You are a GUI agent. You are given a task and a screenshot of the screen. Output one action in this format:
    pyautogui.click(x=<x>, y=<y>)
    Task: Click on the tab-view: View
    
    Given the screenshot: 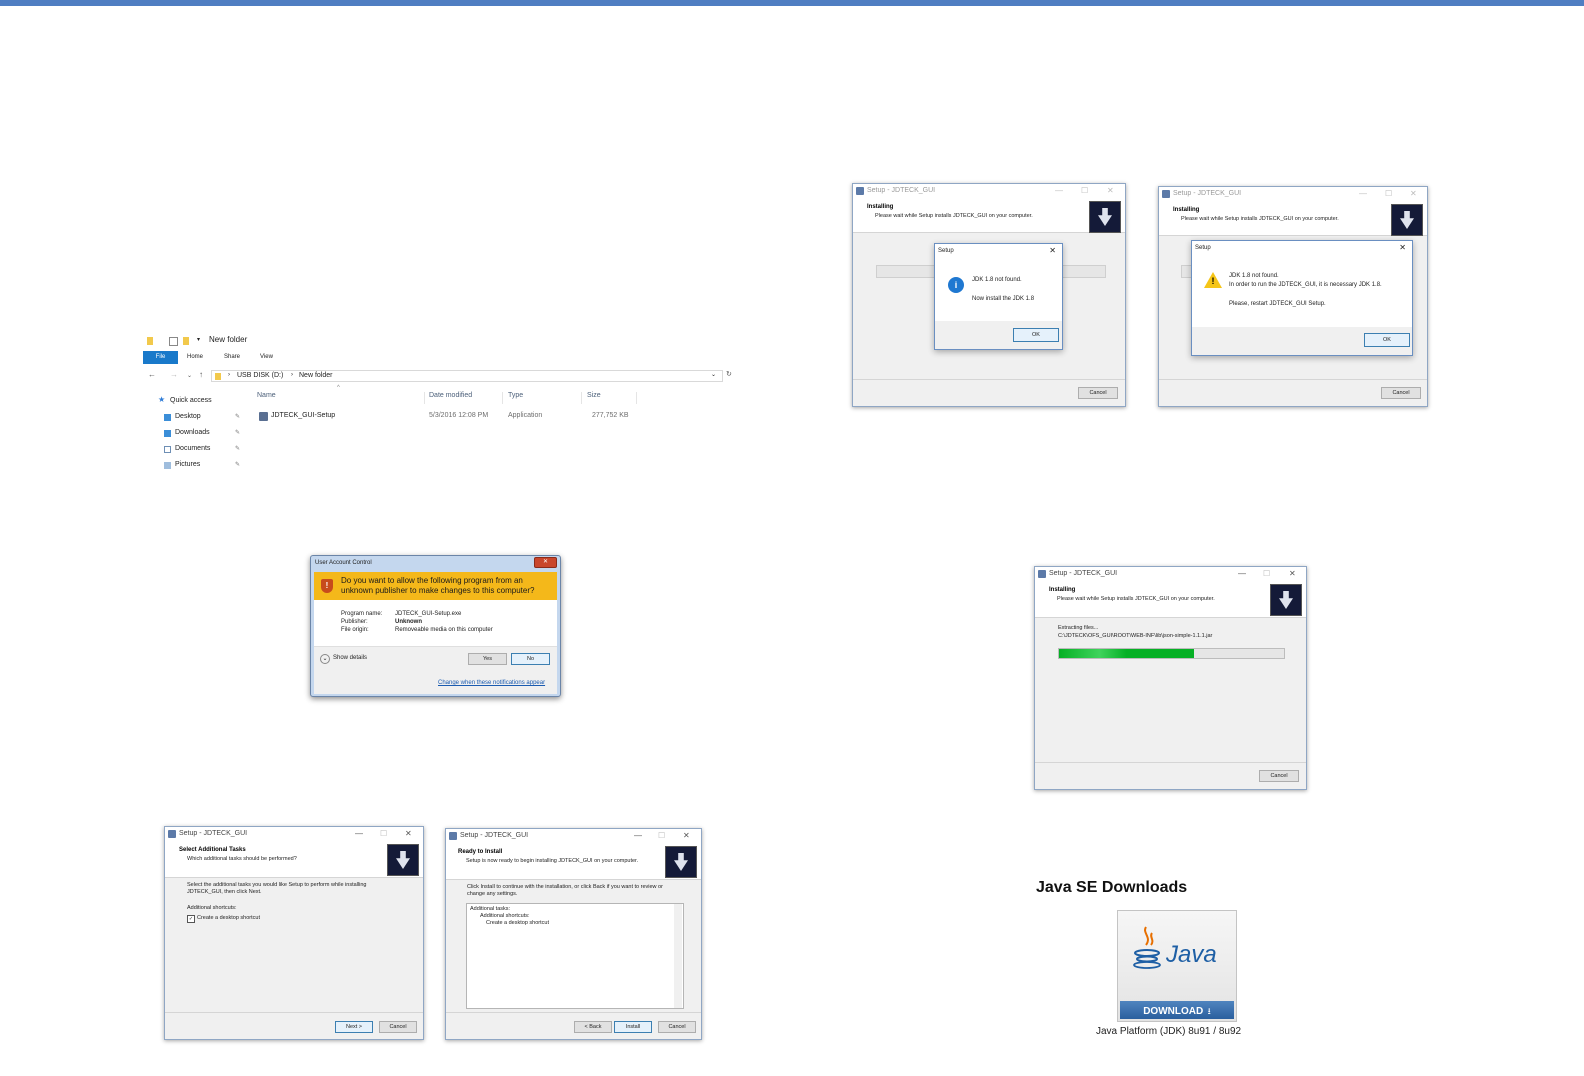 What is the action you would take?
    pyautogui.click(x=266, y=357)
    